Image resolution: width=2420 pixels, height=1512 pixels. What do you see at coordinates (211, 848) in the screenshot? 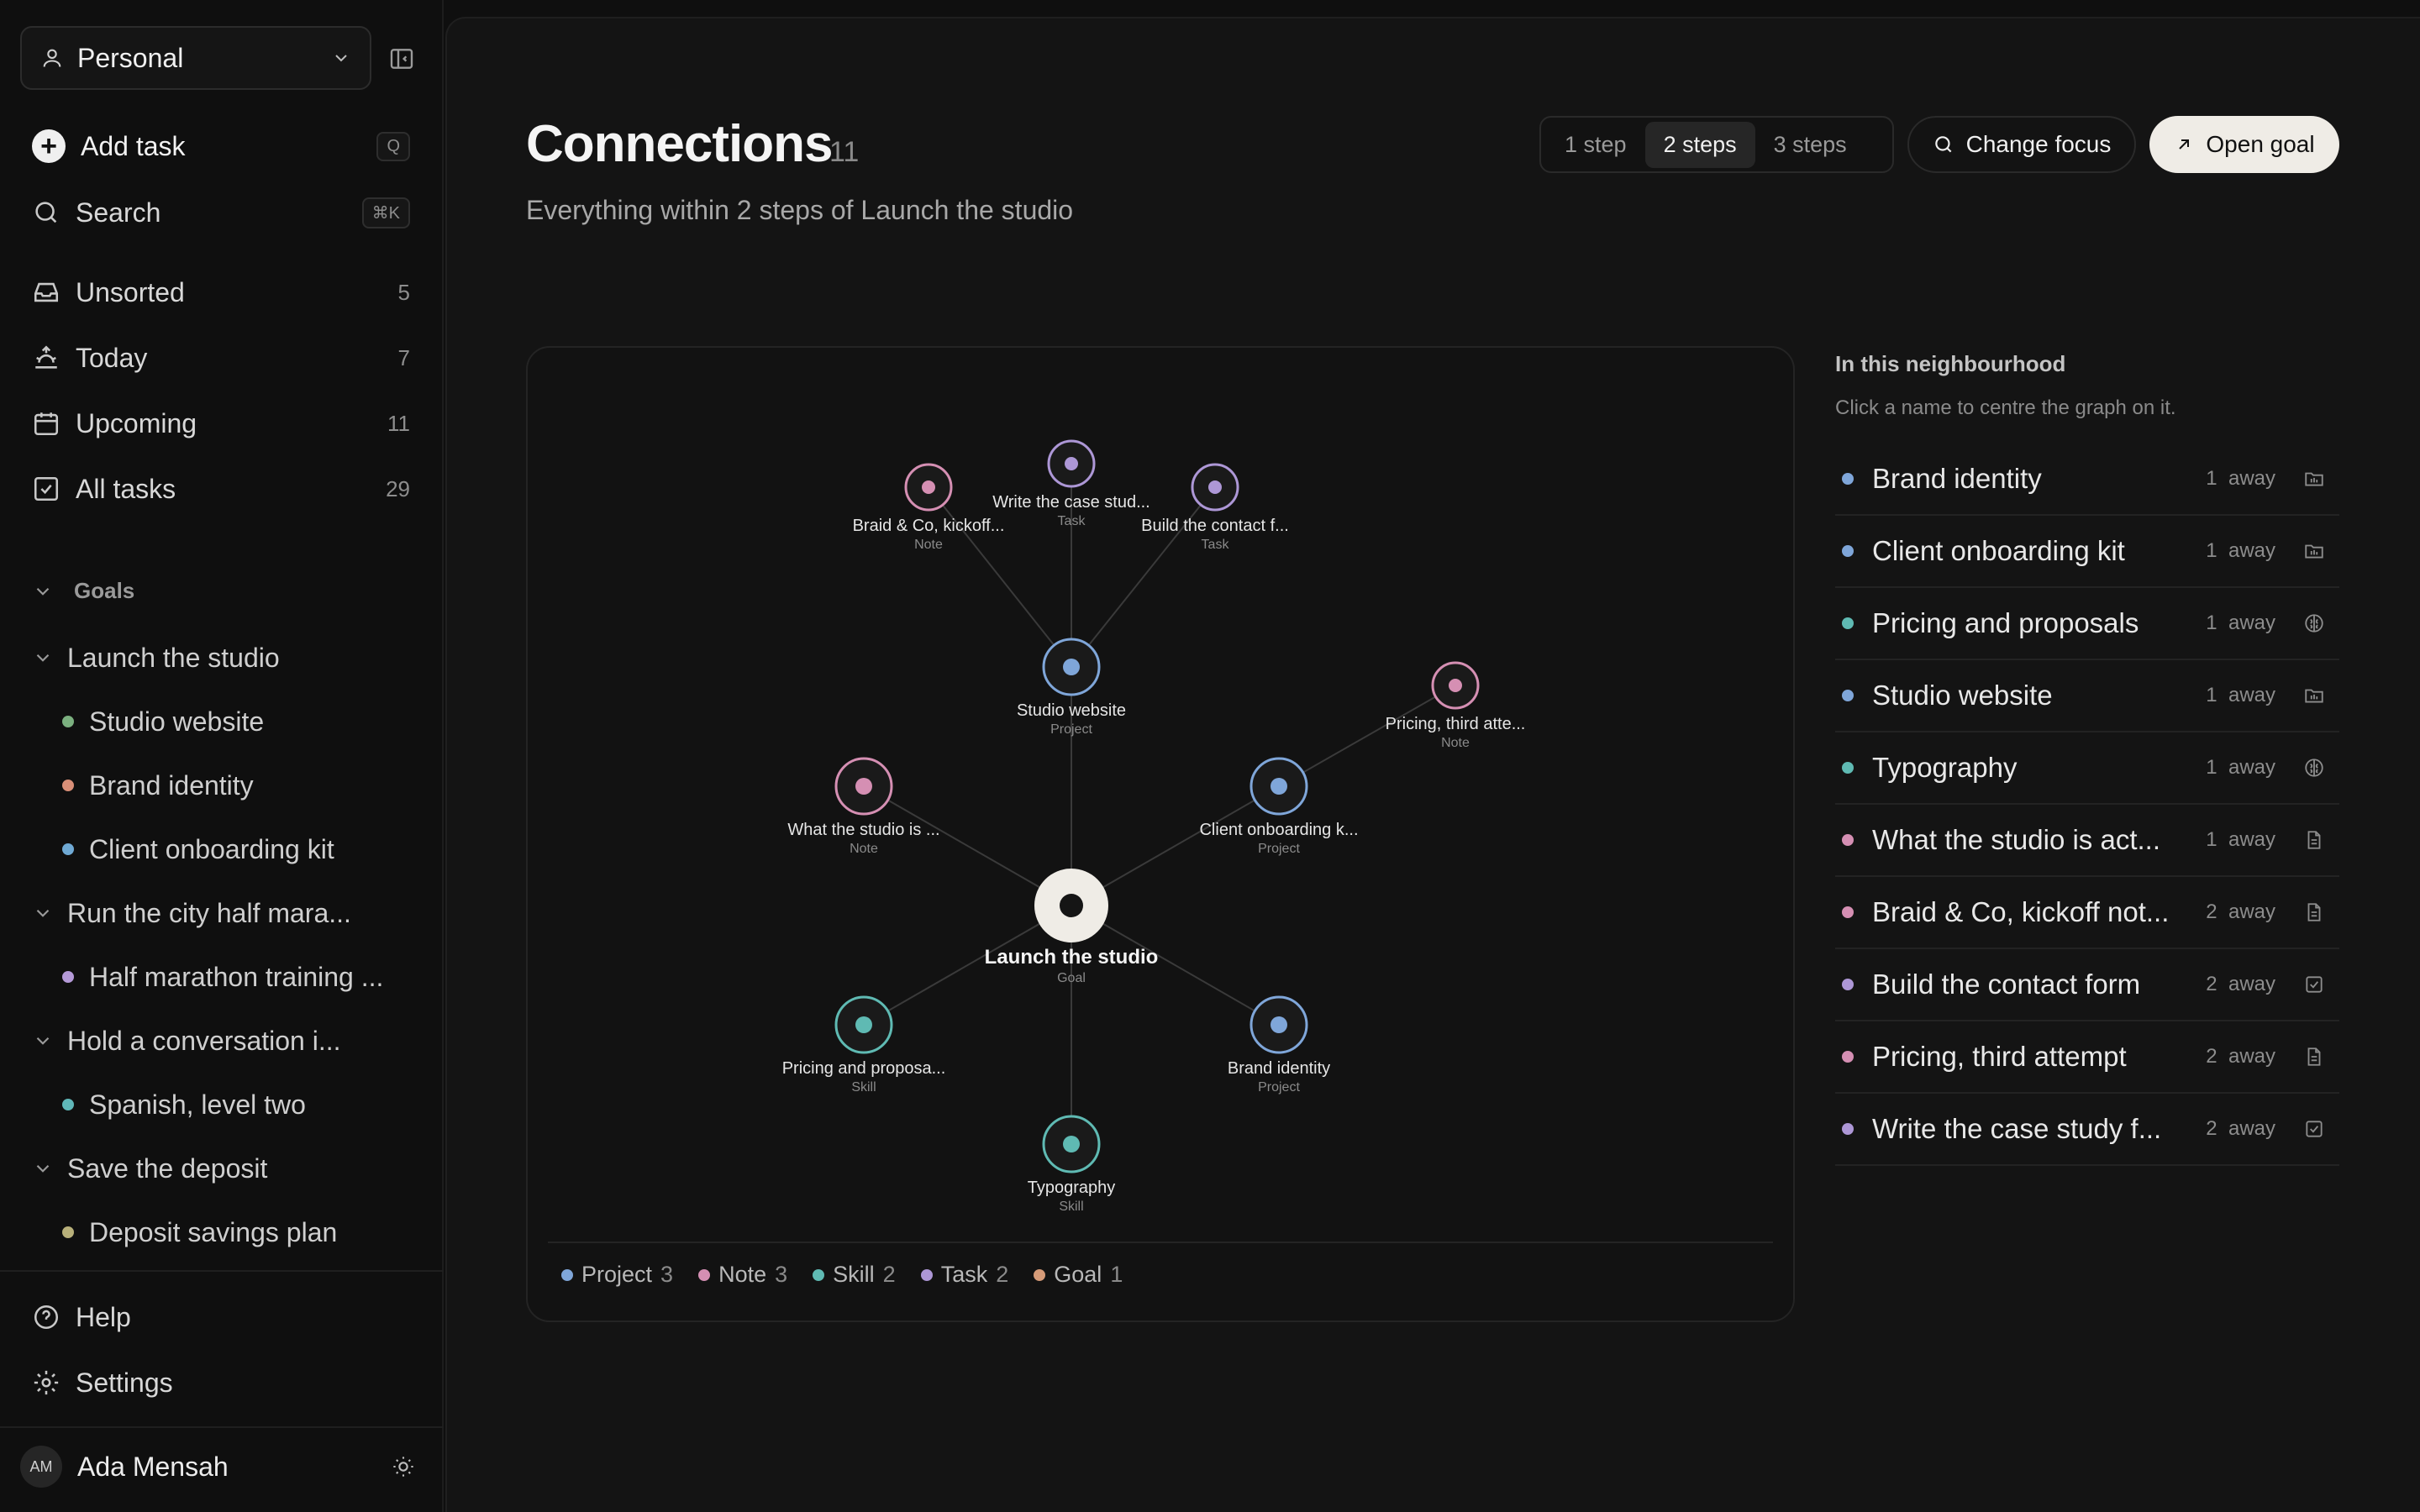
I see `goal-child-label: Client onboarding kit` at bounding box center [211, 848].